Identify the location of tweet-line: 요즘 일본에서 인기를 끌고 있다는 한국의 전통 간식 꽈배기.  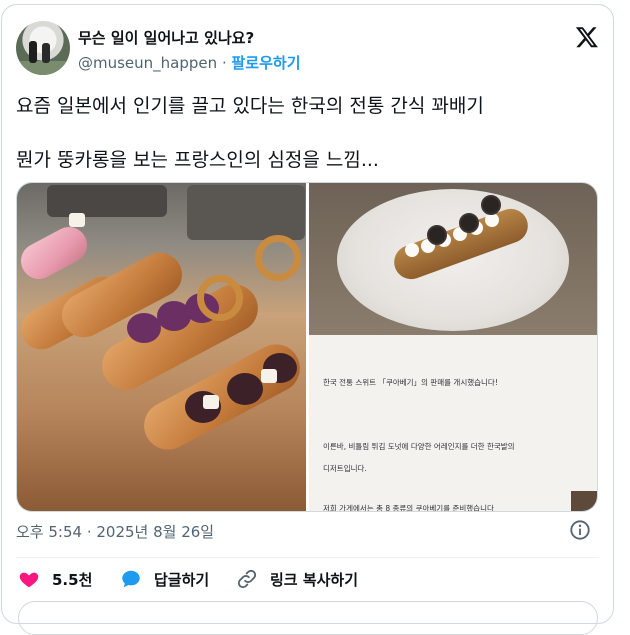
(250, 106).